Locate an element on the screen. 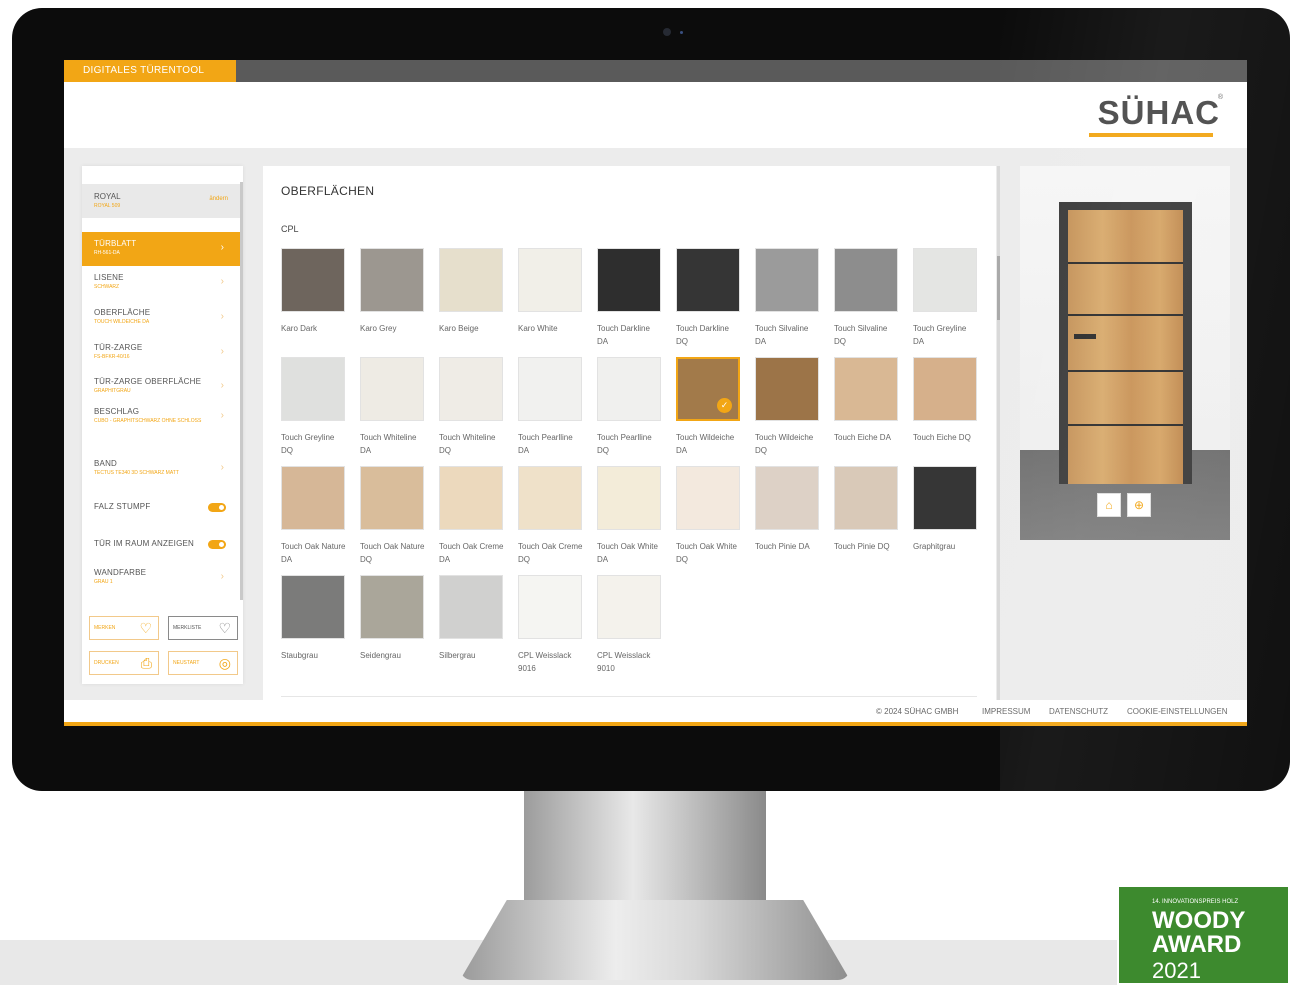  sidebar-item-lisene: LISENE SCHWARZ › is located at coordinates (161, 283).